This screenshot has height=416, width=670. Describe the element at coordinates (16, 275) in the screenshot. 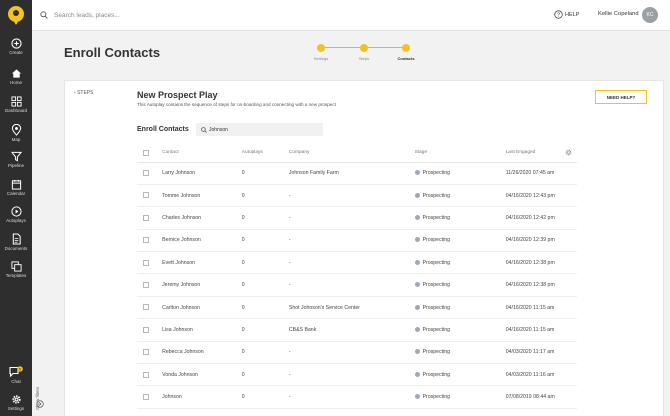

I see `sidebar-item-label: Templates` at that location.